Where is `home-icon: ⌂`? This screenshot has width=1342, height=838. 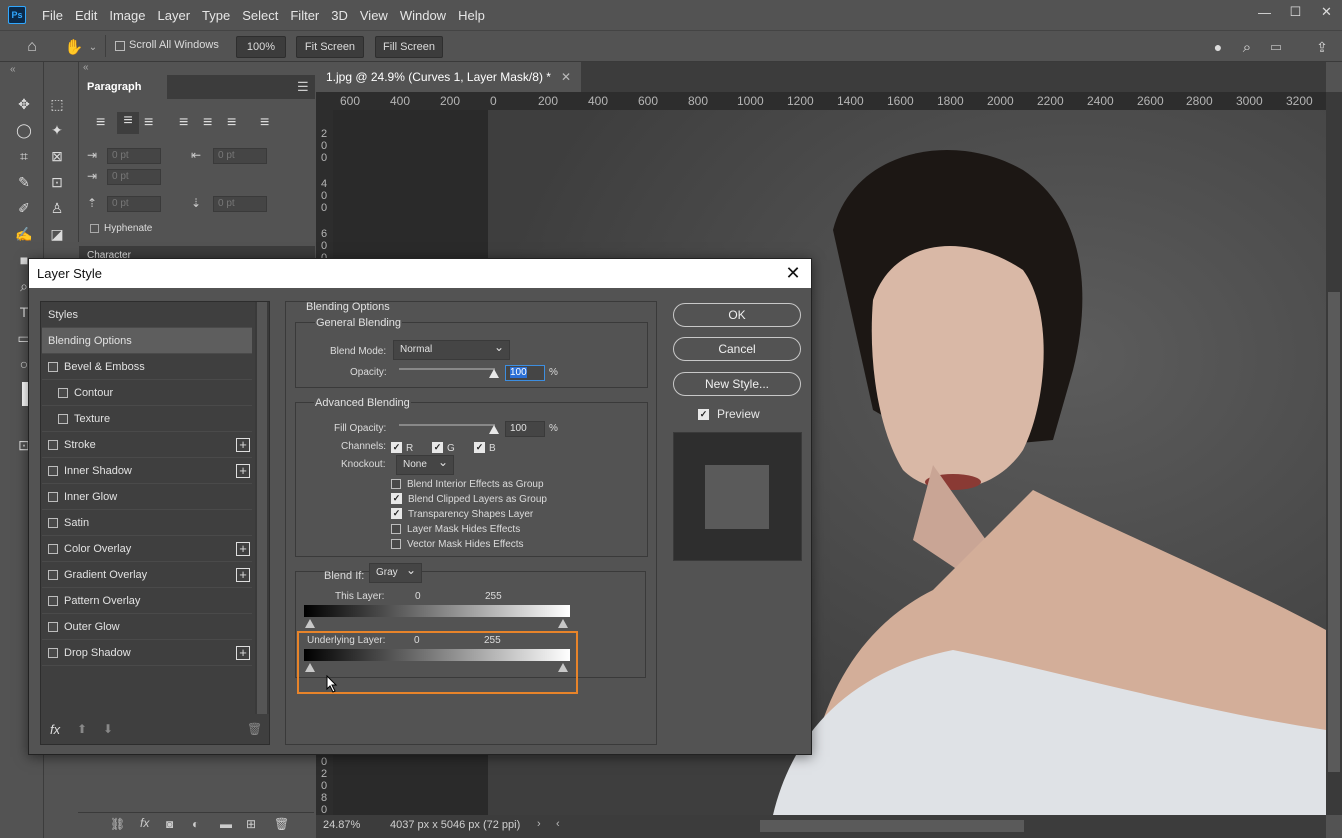
home-icon: ⌂ is located at coordinates (32, 47).